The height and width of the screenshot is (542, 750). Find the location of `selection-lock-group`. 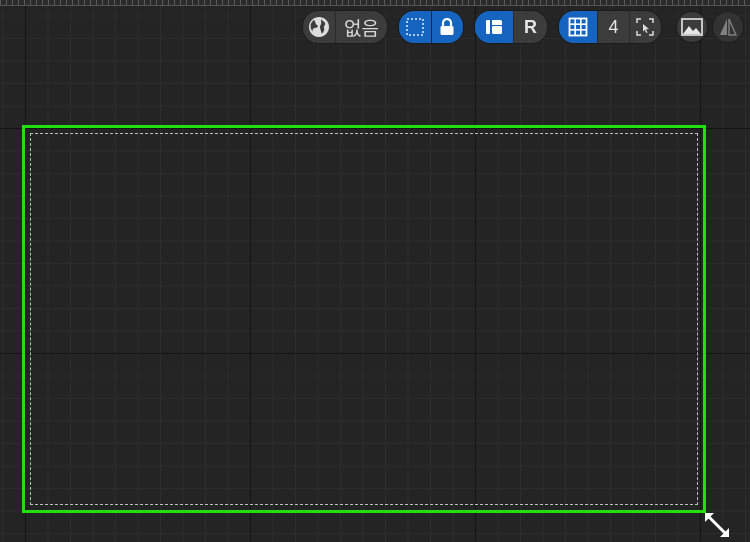

selection-lock-group is located at coordinates (430, 27).